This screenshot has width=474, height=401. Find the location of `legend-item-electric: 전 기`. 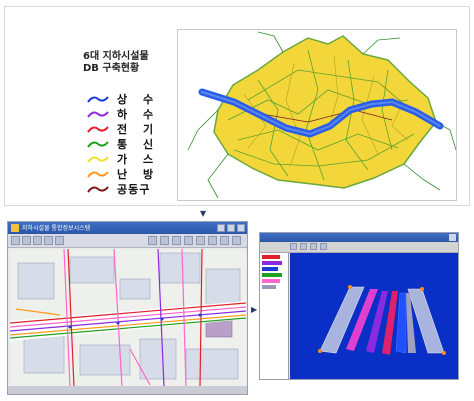

legend-item-electric: 전 기 is located at coordinates (133, 129).